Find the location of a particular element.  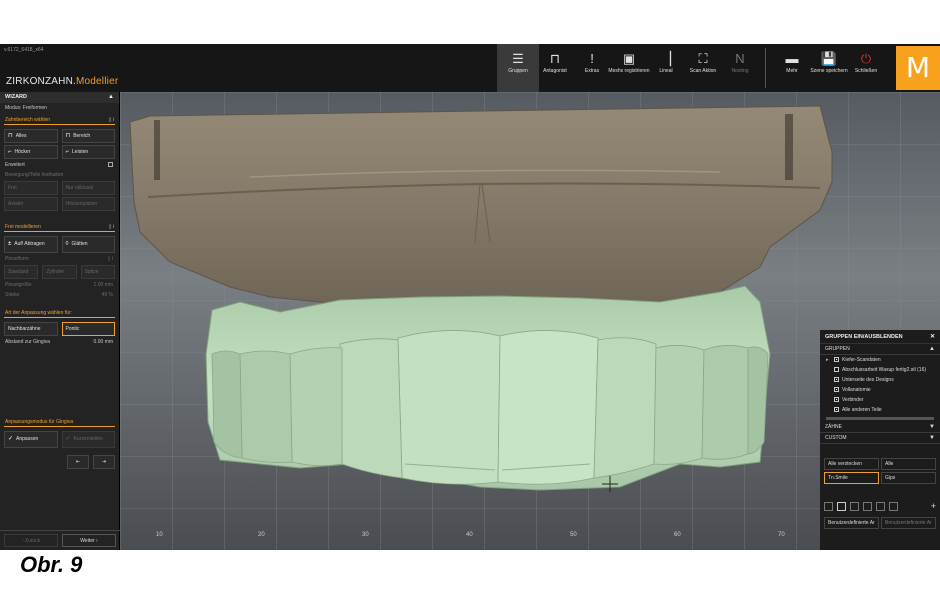

custom-preset-2-button: Benutzerdefinierte Ar is located at coordinates (908, 523).